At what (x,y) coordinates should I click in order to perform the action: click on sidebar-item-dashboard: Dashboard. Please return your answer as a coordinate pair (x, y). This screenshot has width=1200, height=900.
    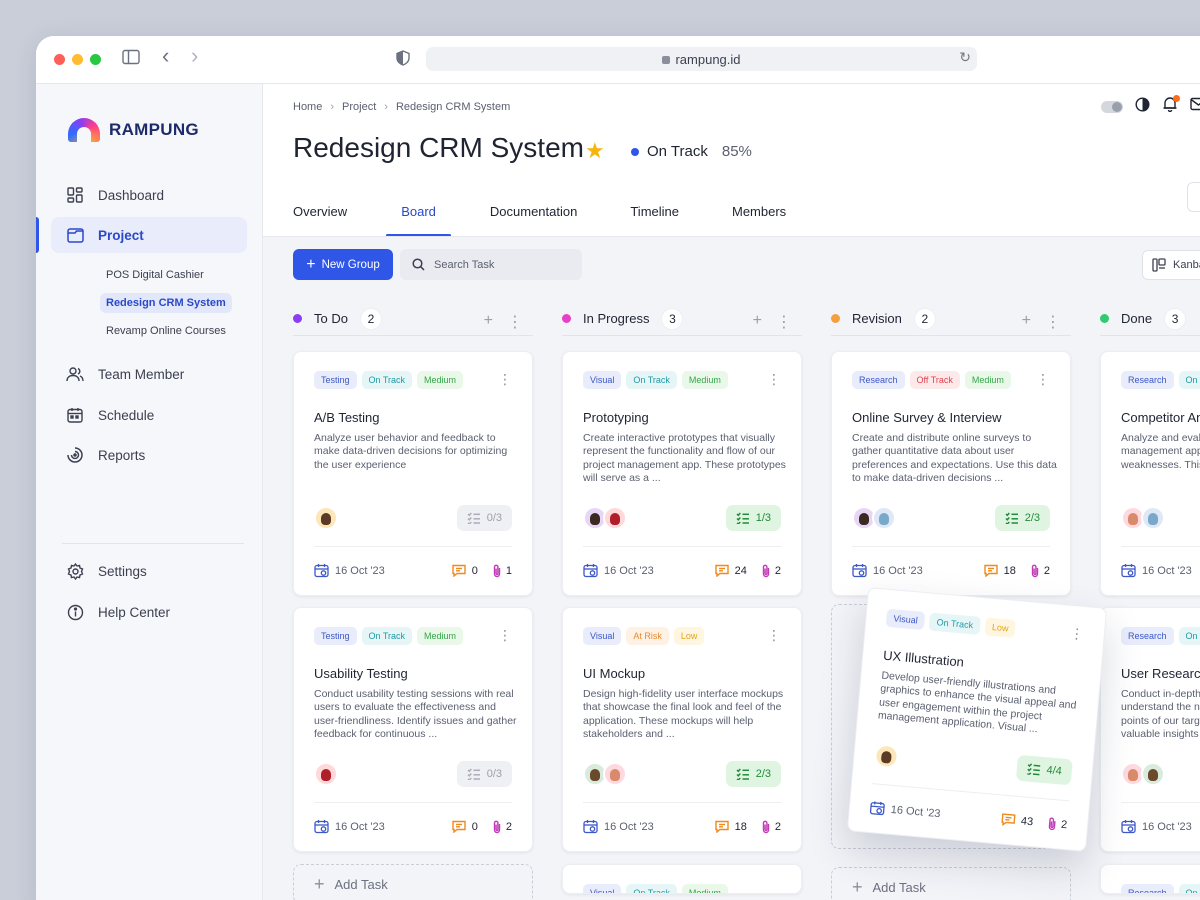
    Looking at the image, I should click on (149, 195).